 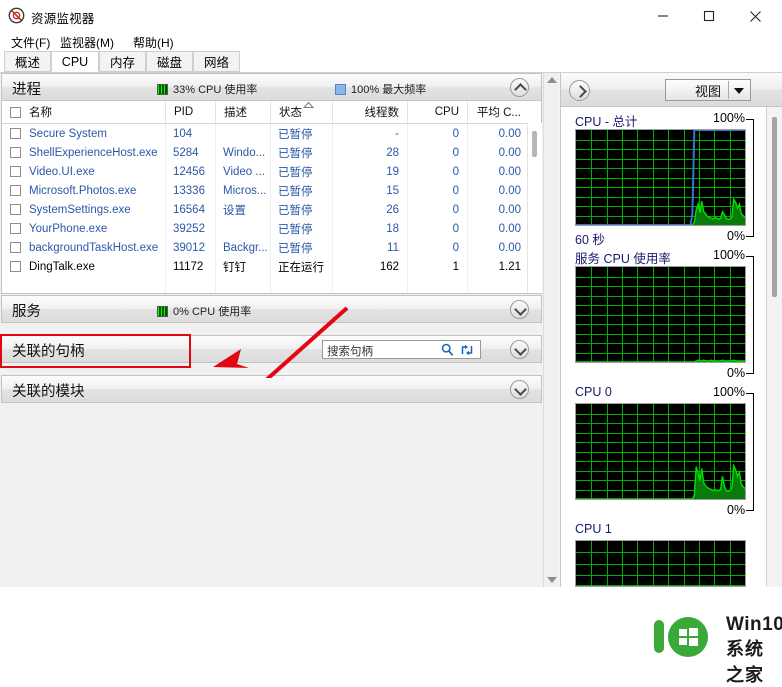 What do you see at coordinates (190, 112) in the screenshot?
I see `column-header-pid: PID` at bounding box center [190, 112].